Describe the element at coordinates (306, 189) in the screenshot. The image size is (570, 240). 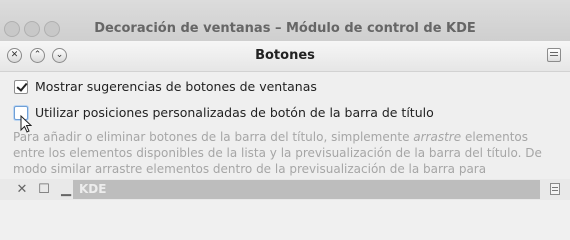
I see `preview-title-bar: KDE` at that location.